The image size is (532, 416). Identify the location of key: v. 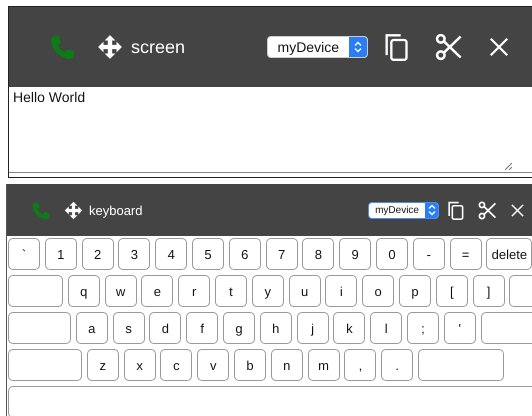
(213, 365).